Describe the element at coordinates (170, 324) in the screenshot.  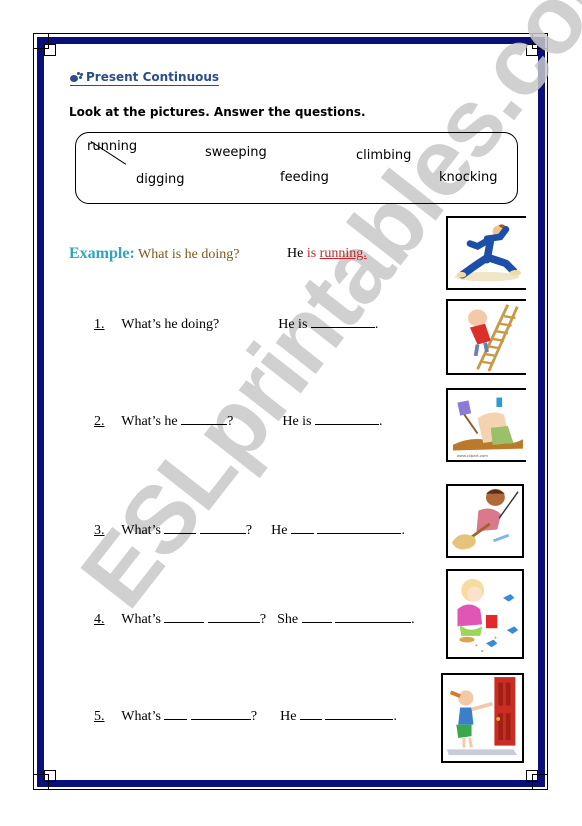
I see `question-text: What’s he doing?` at that location.